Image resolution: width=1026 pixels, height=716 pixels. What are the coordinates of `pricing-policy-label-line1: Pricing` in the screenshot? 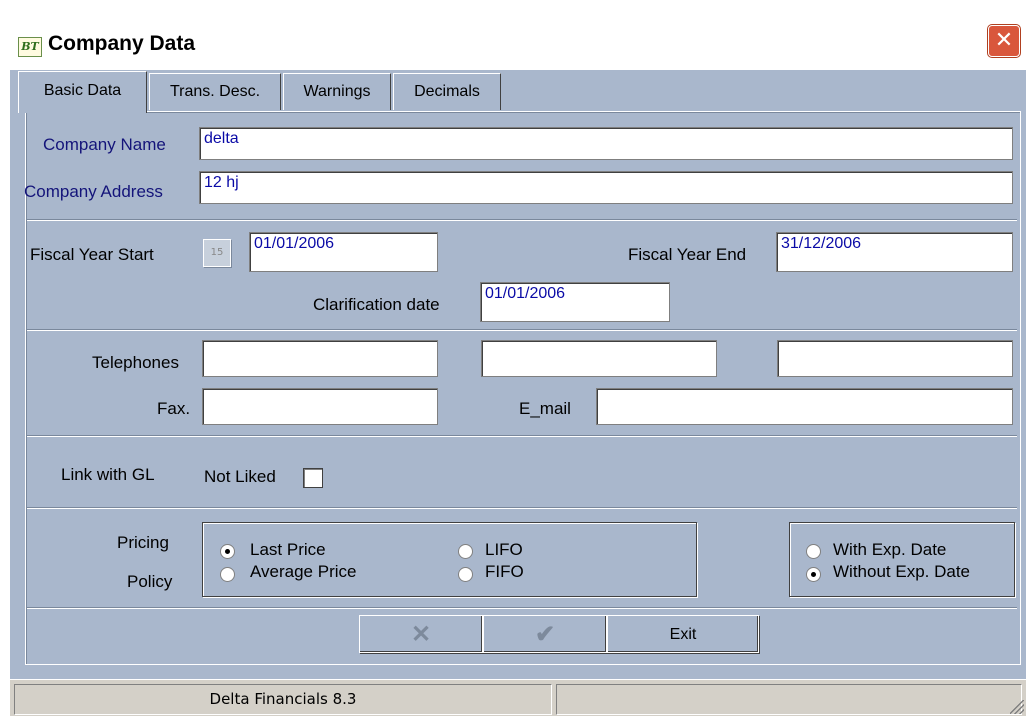 It's located at (143, 542).